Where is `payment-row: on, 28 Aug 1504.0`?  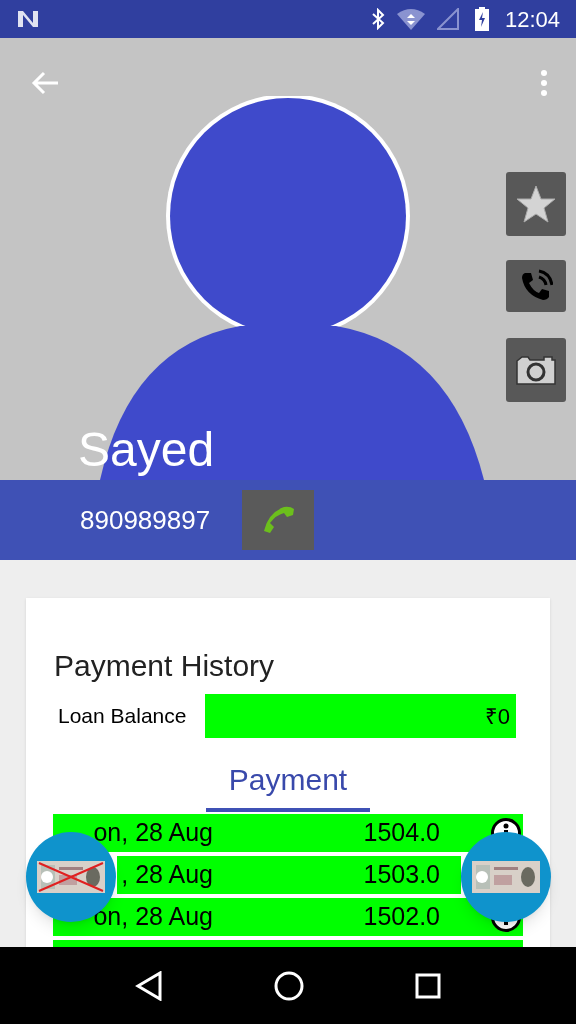
payment-row: on, 28 Aug 1504.0 is located at coordinates (288, 833).